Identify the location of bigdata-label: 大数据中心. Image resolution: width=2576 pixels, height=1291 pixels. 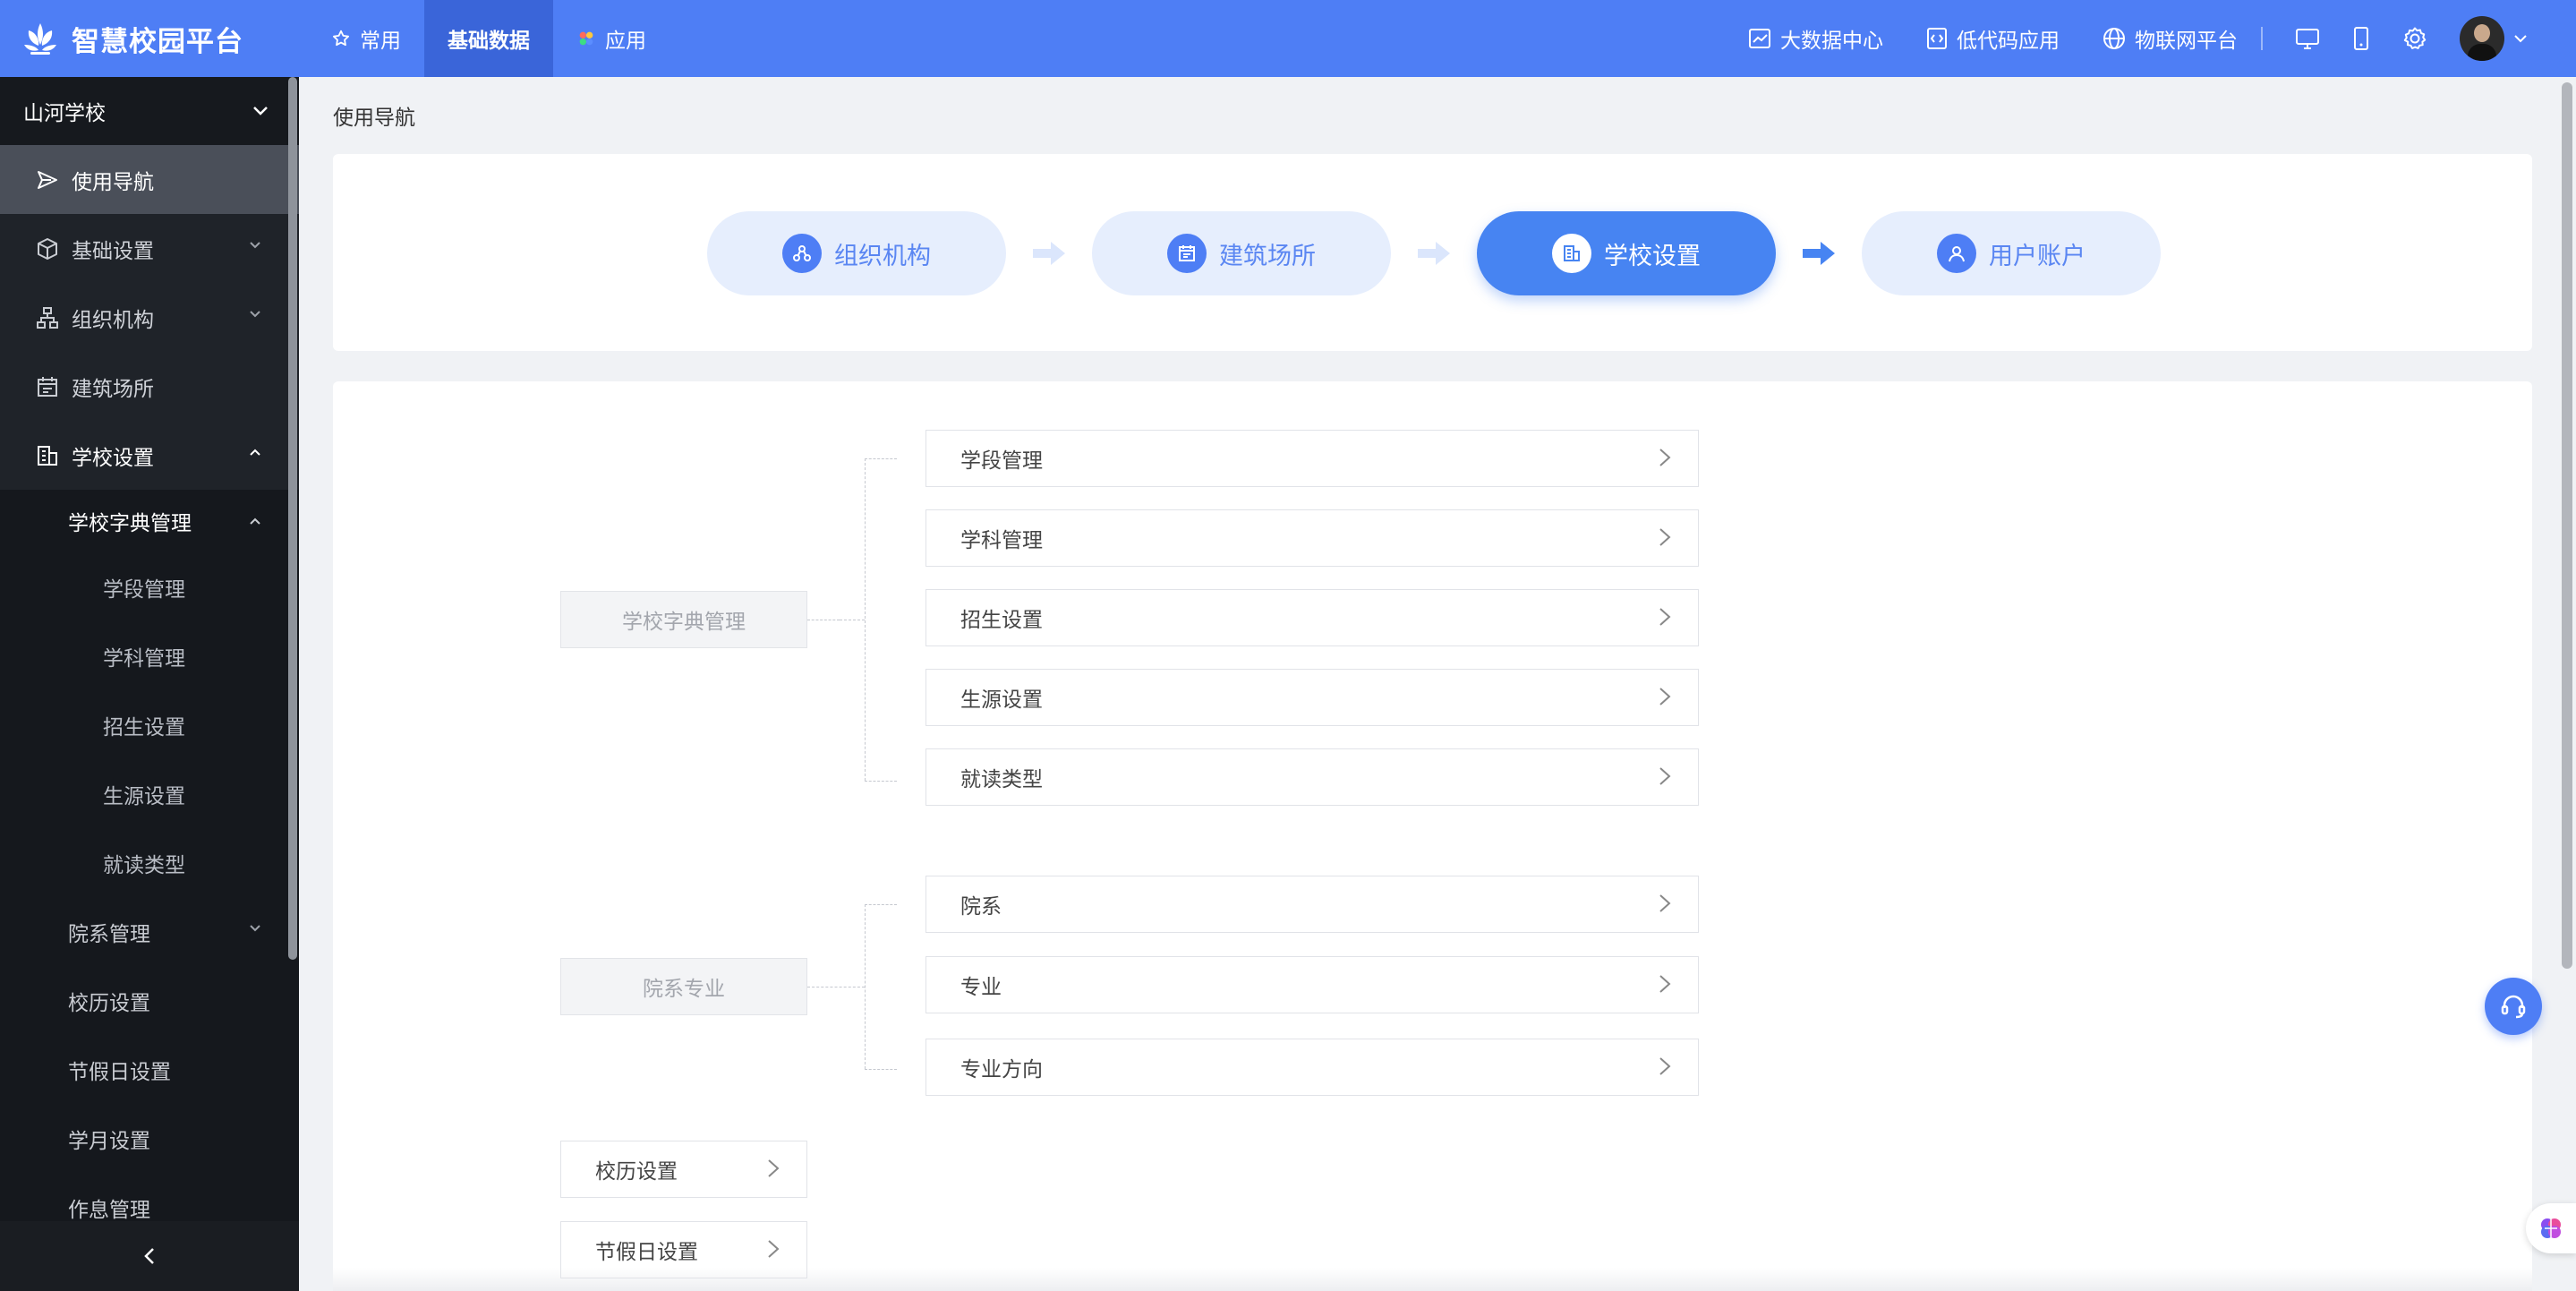
(1831, 42).